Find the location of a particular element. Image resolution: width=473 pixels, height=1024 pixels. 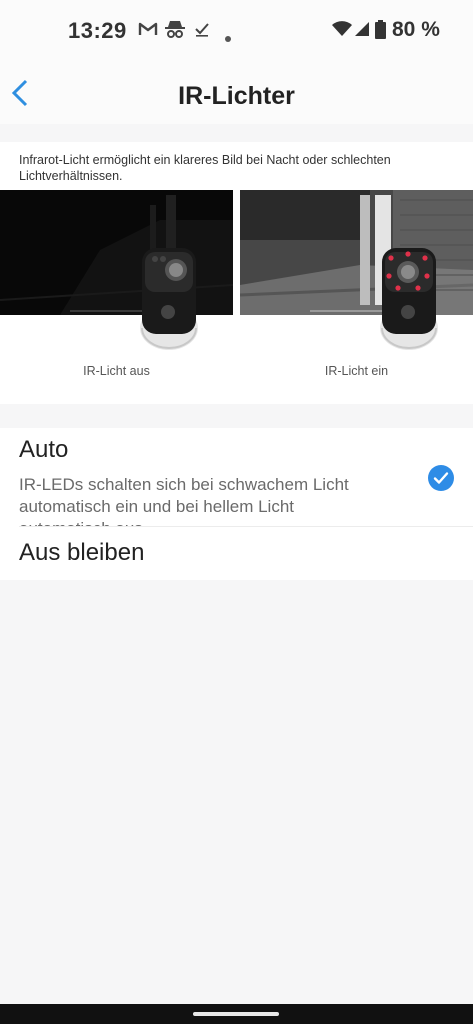

wifi-icon is located at coordinates (342, 31).